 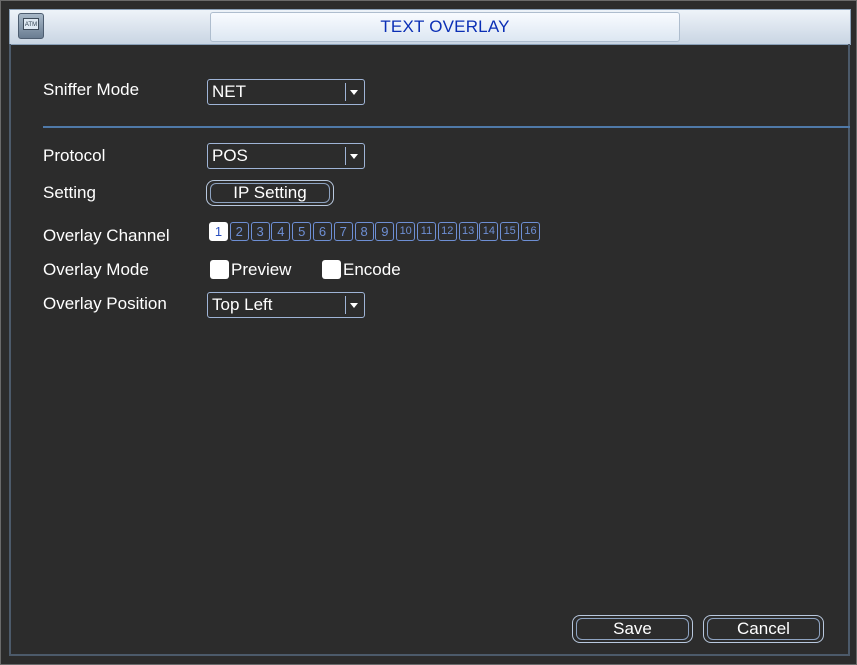 What do you see at coordinates (426, 231) in the screenshot?
I see `channel-11: 11` at bounding box center [426, 231].